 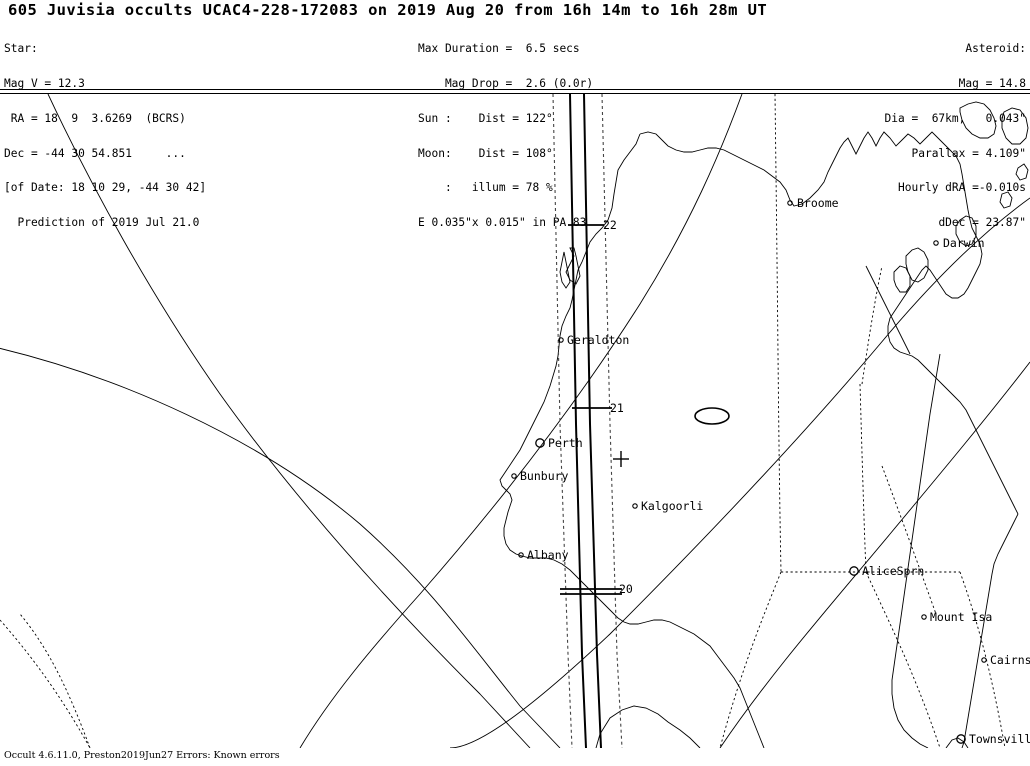 I want to click on city-label: Townsvill, so click(x=999, y=739).